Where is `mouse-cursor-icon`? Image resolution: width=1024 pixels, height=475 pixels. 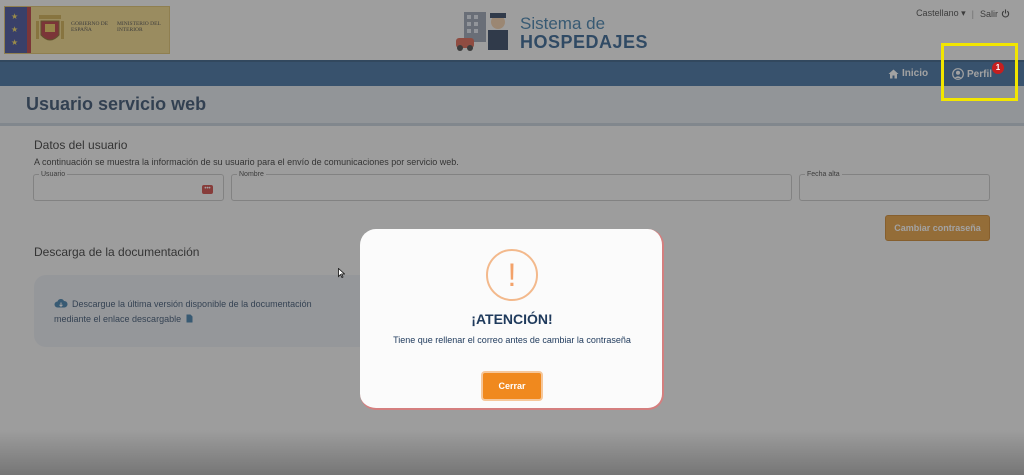
mouse-cursor-icon is located at coordinates (342, 273).